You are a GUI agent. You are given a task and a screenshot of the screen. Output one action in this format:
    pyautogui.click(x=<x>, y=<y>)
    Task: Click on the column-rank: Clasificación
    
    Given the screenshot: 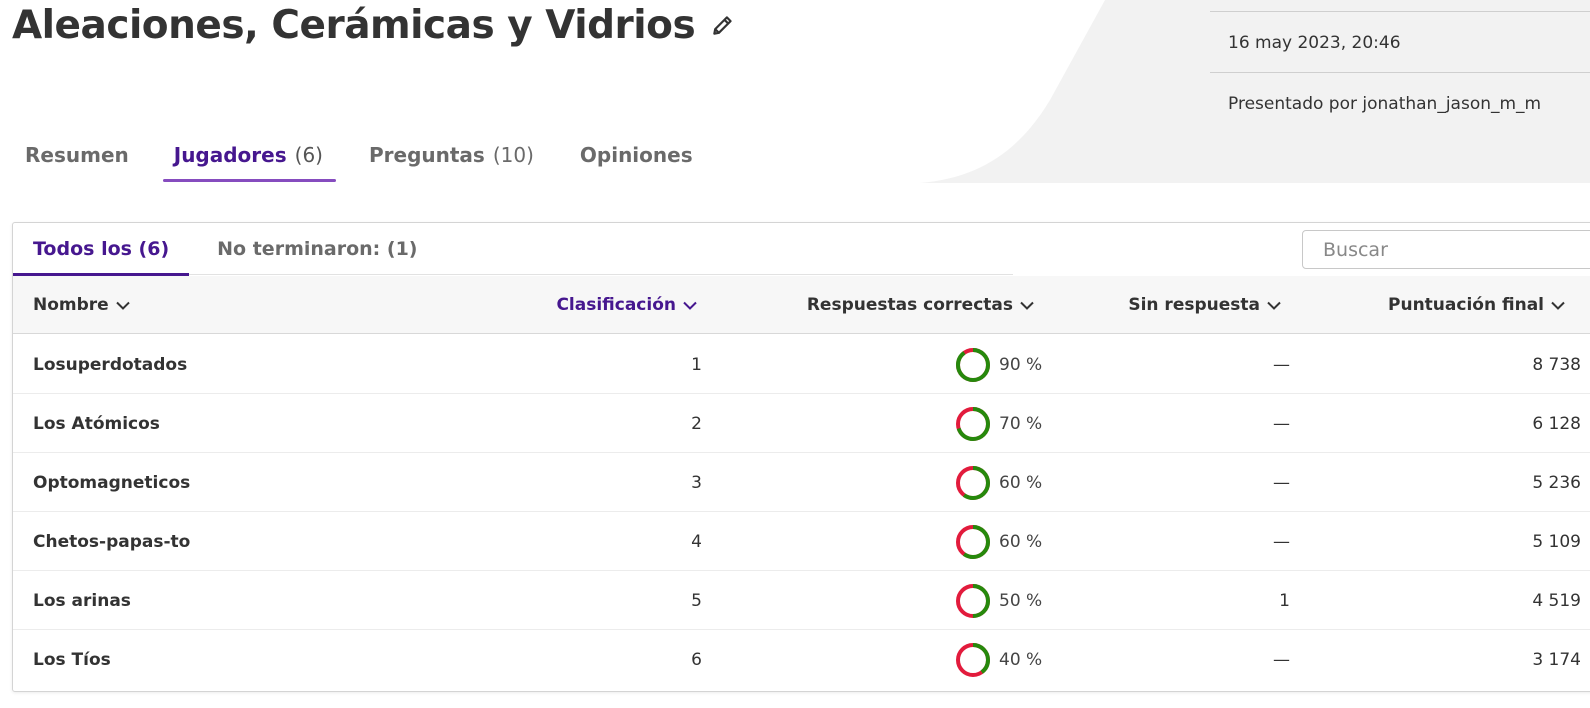 What is the action you would take?
    pyautogui.click(x=626, y=305)
    